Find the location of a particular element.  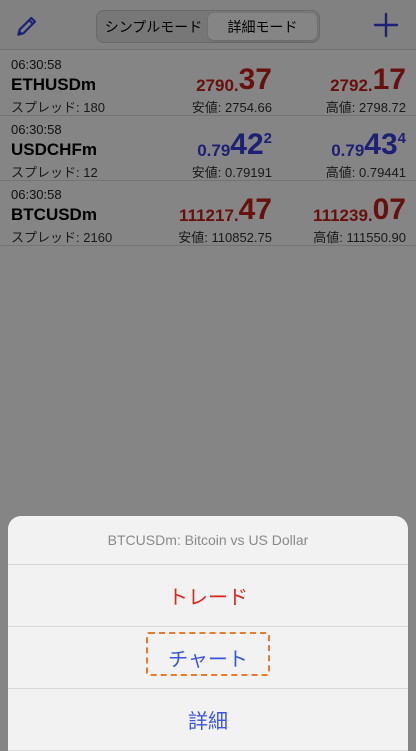

details-button: 詳細 is located at coordinates (208, 720).